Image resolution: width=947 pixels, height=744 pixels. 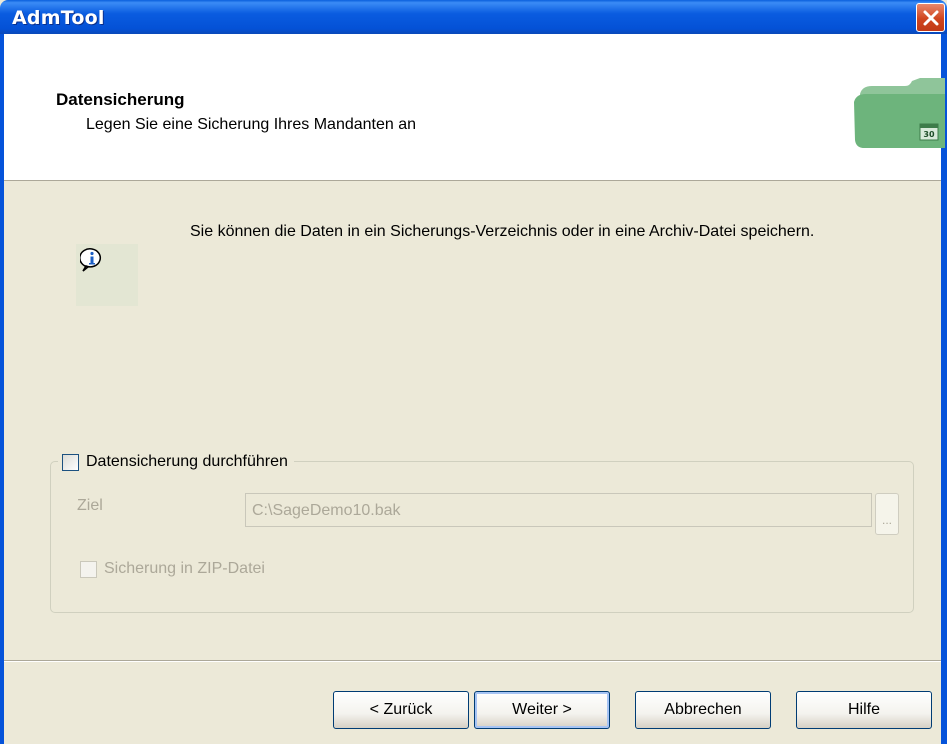 What do you see at coordinates (929, 134) in the screenshot?
I see `calendar-badge: 30` at bounding box center [929, 134].